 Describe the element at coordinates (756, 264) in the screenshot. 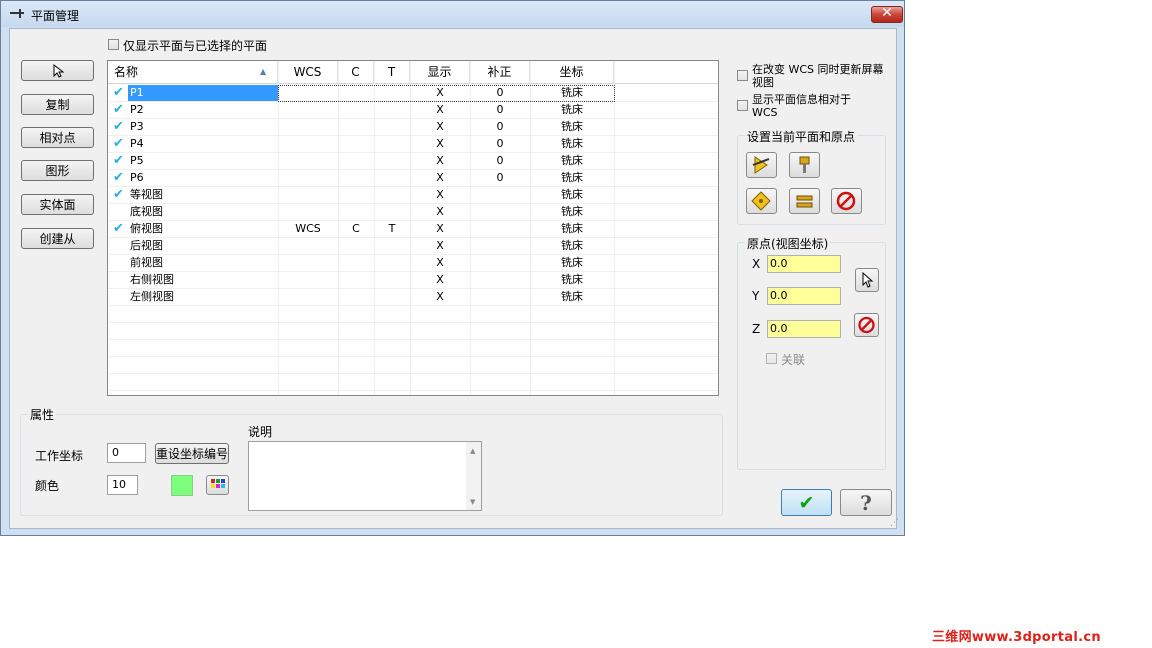

I see `origin-x-label: X` at that location.